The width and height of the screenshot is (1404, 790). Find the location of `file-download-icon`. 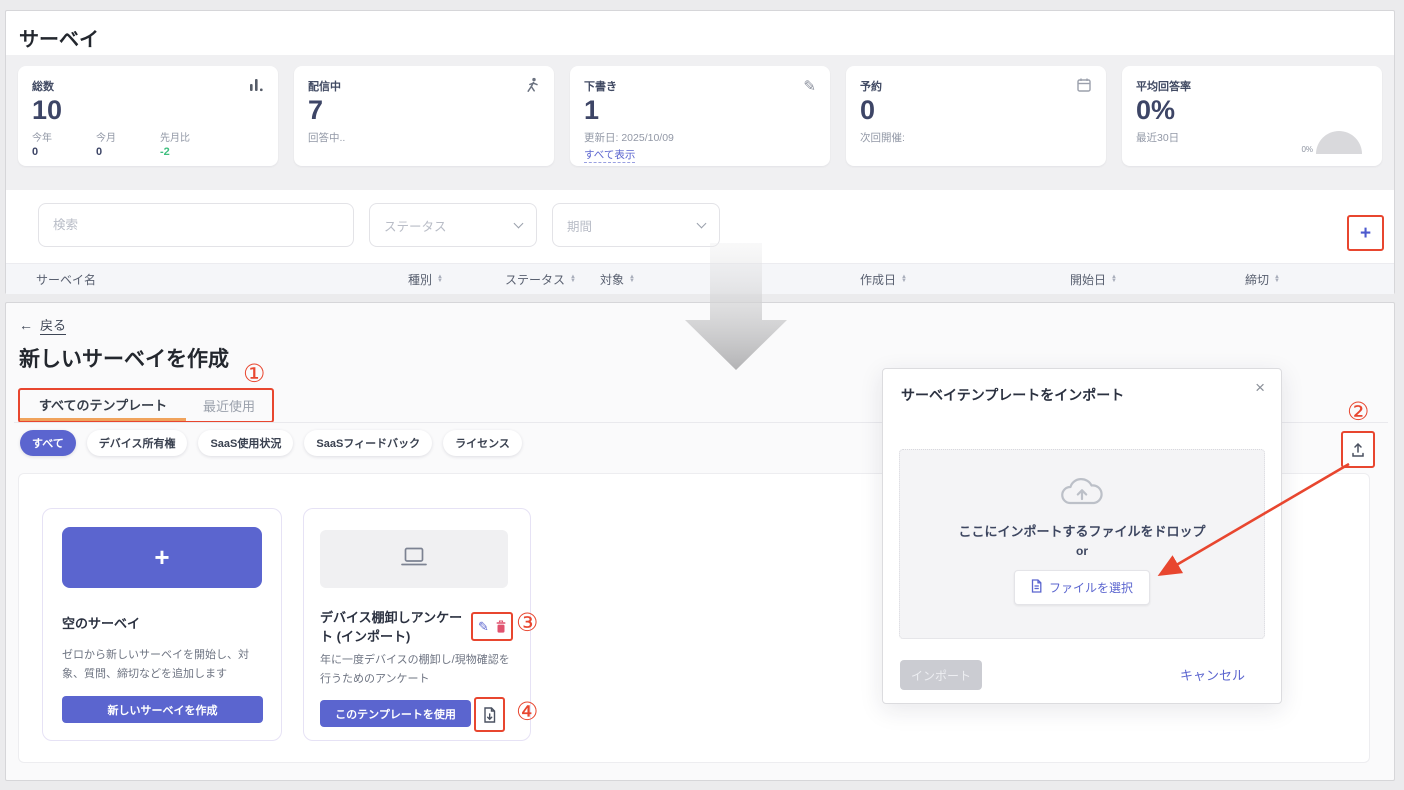

file-download-icon is located at coordinates (489, 714).